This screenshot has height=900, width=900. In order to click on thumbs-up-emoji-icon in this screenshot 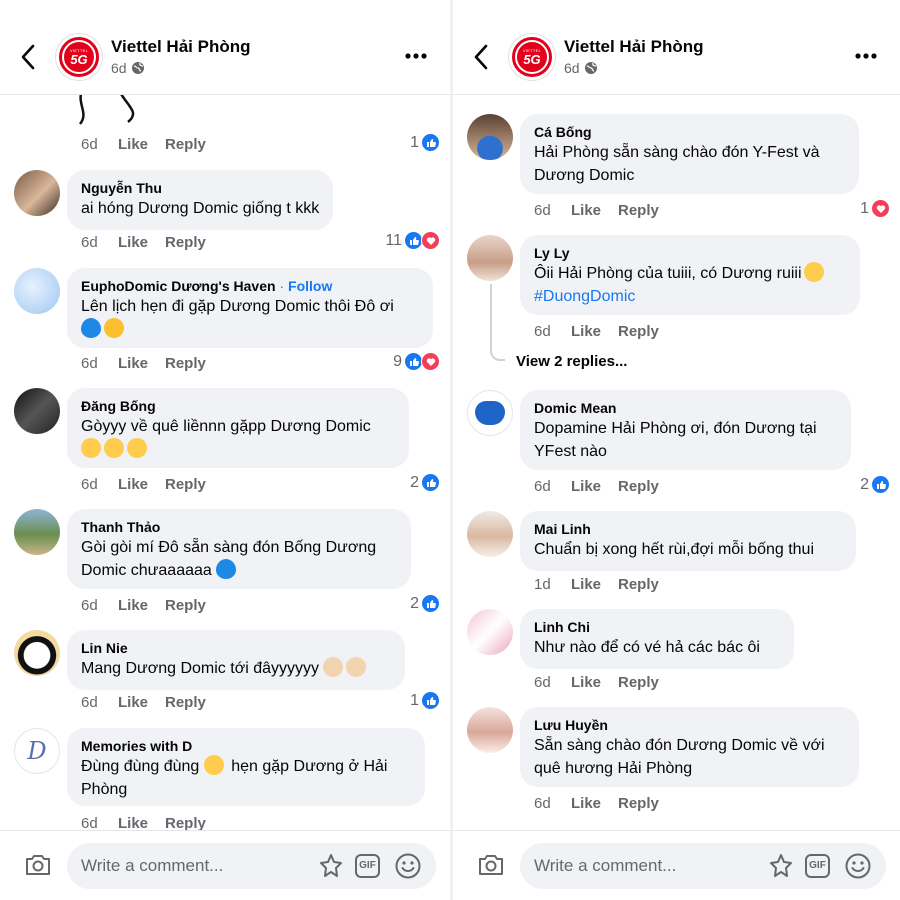, I will do `click(333, 667)`.